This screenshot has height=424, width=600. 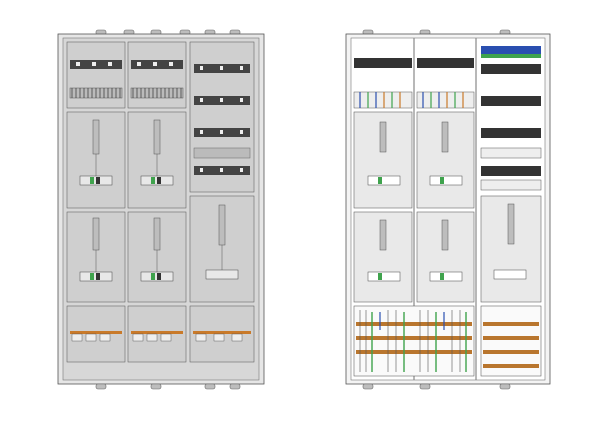 What do you see at coordinates (168, 386) in the screenshot?
I see `bottom-cable-glands` at bounding box center [168, 386].